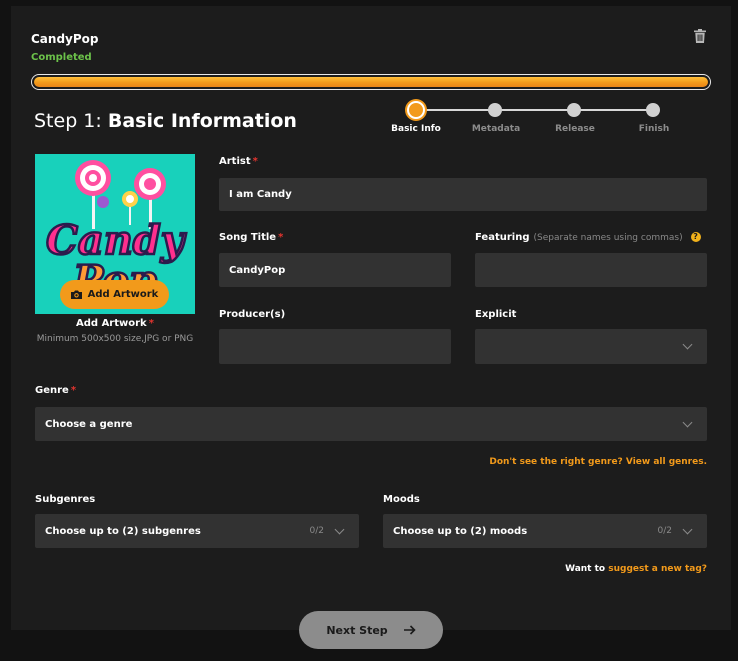 The image size is (738, 661). Describe the element at coordinates (68, 121) in the screenshot. I see `step-prefix: Step 1:` at that location.